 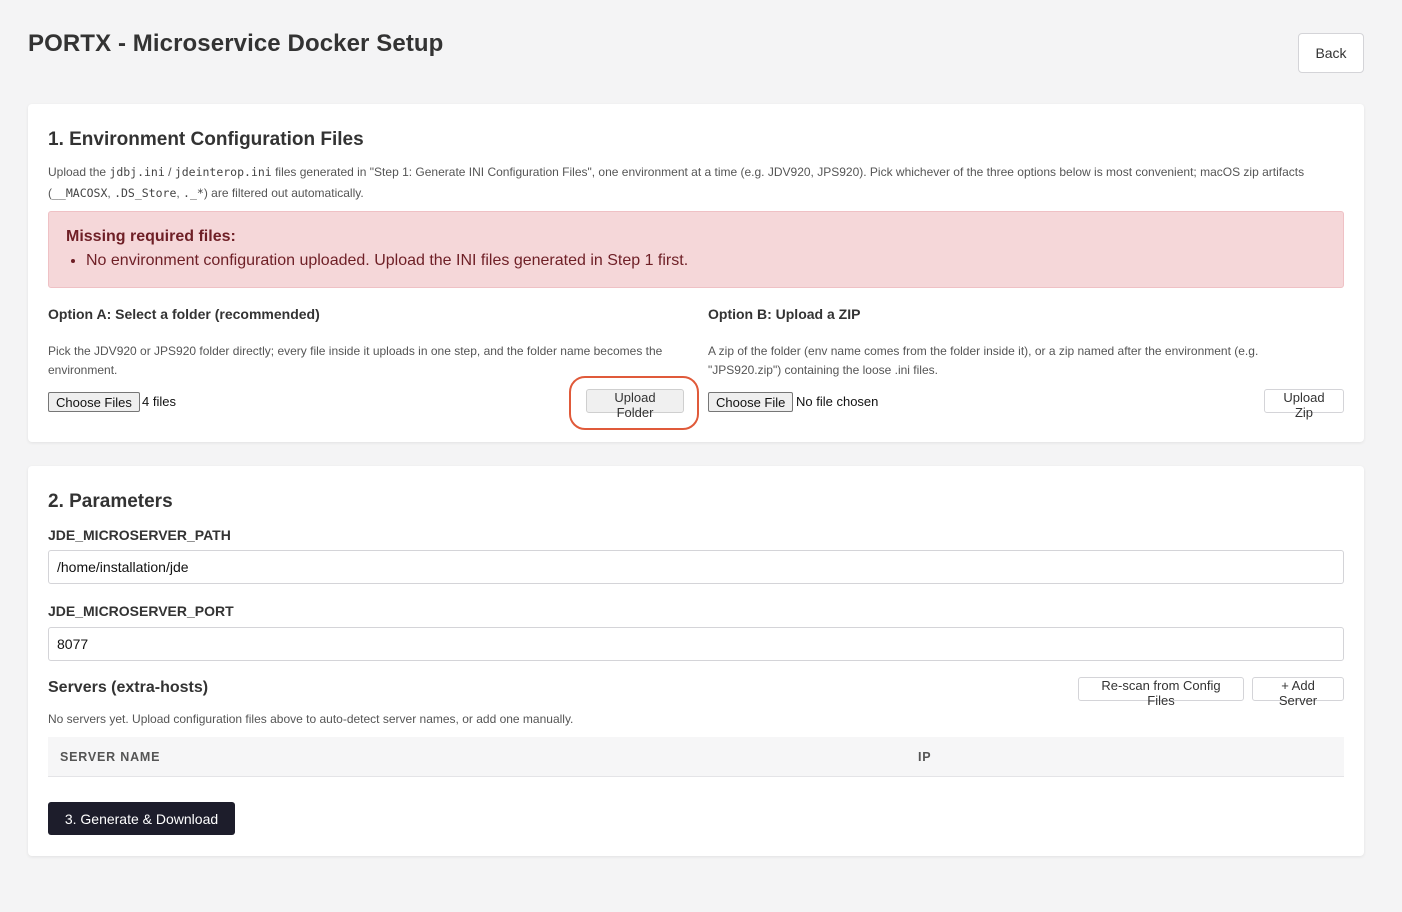 What do you see at coordinates (1304, 404) in the screenshot?
I see `upload-zip-button: Upload Zip` at bounding box center [1304, 404].